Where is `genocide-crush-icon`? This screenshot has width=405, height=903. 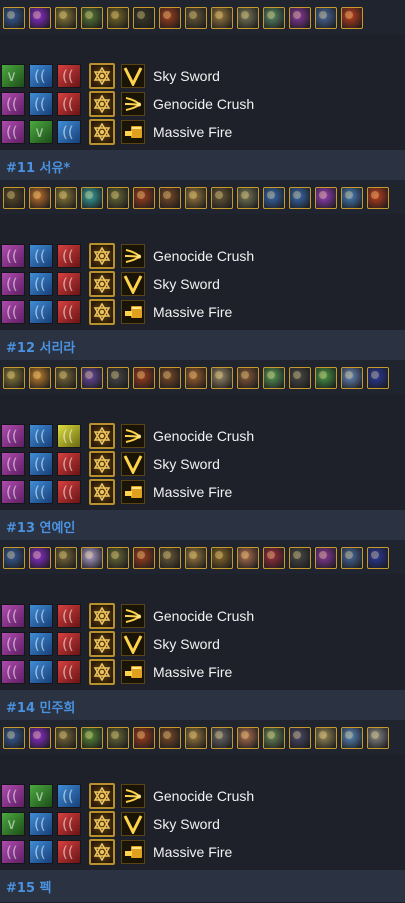 genocide-crush-icon is located at coordinates (133, 256).